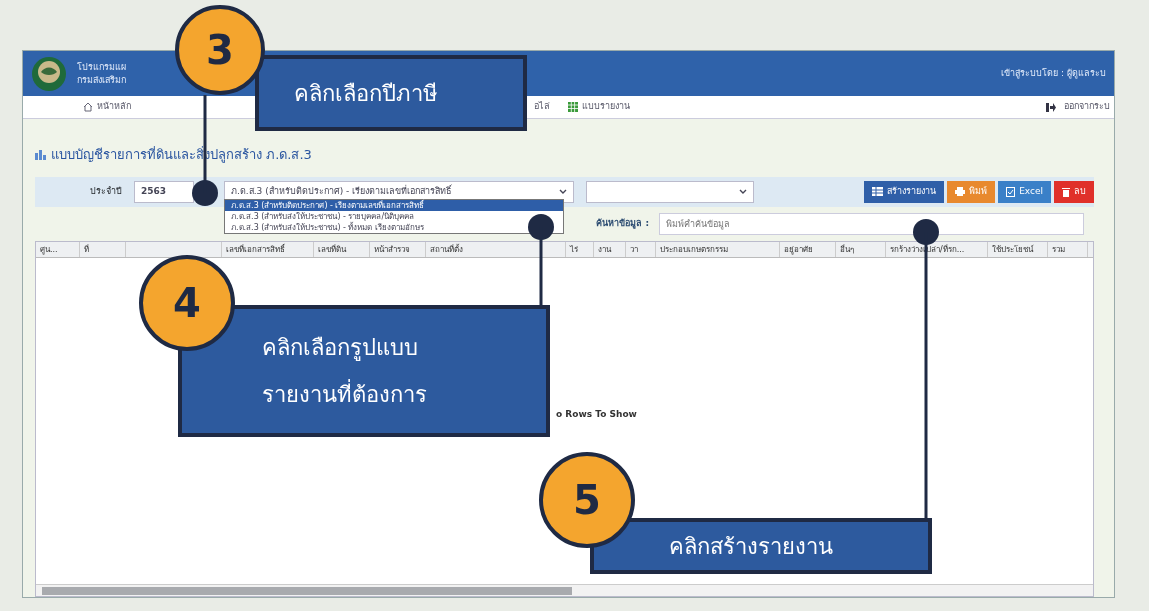 The image size is (1149, 611). Describe the element at coordinates (596, 414) in the screenshot. I see `empty-message: o Rows To Show` at that location.